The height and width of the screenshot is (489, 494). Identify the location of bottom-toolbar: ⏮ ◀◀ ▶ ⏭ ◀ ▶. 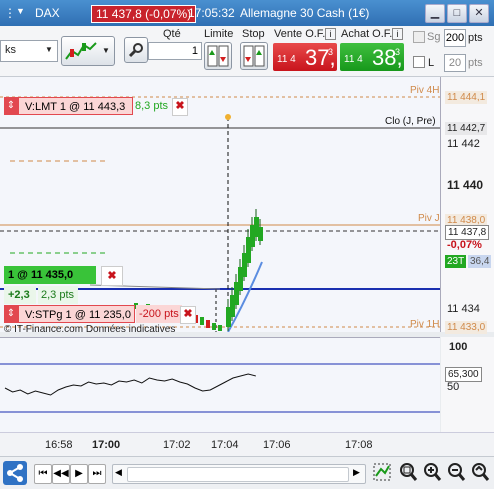
(247, 472).